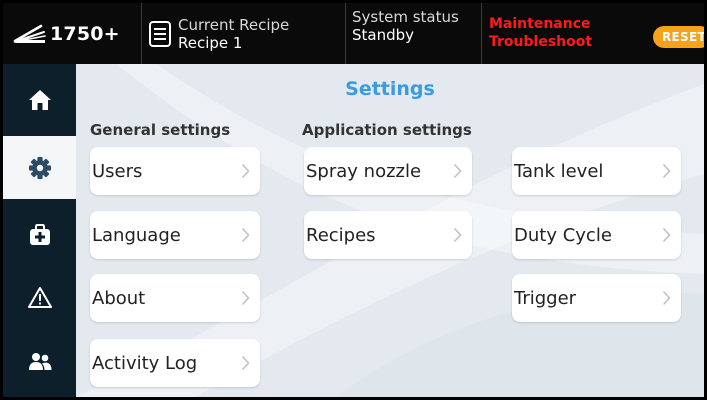 This screenshot has width=707, height=400. Describe the element at coordinates (364, 171) in the screenshot. I see `tile-label: Spray nozzle` at that location.